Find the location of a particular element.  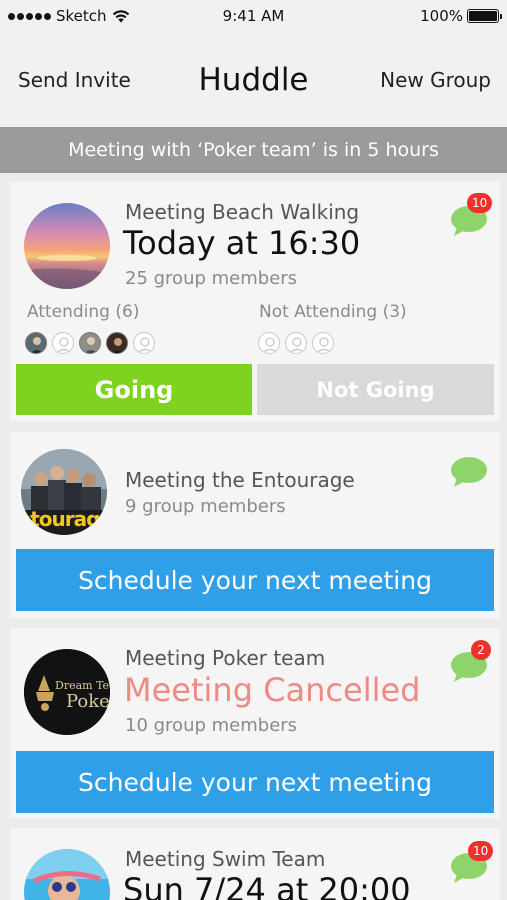

meeting-time: Today at 16:30 is located at coordinates (242, 243).